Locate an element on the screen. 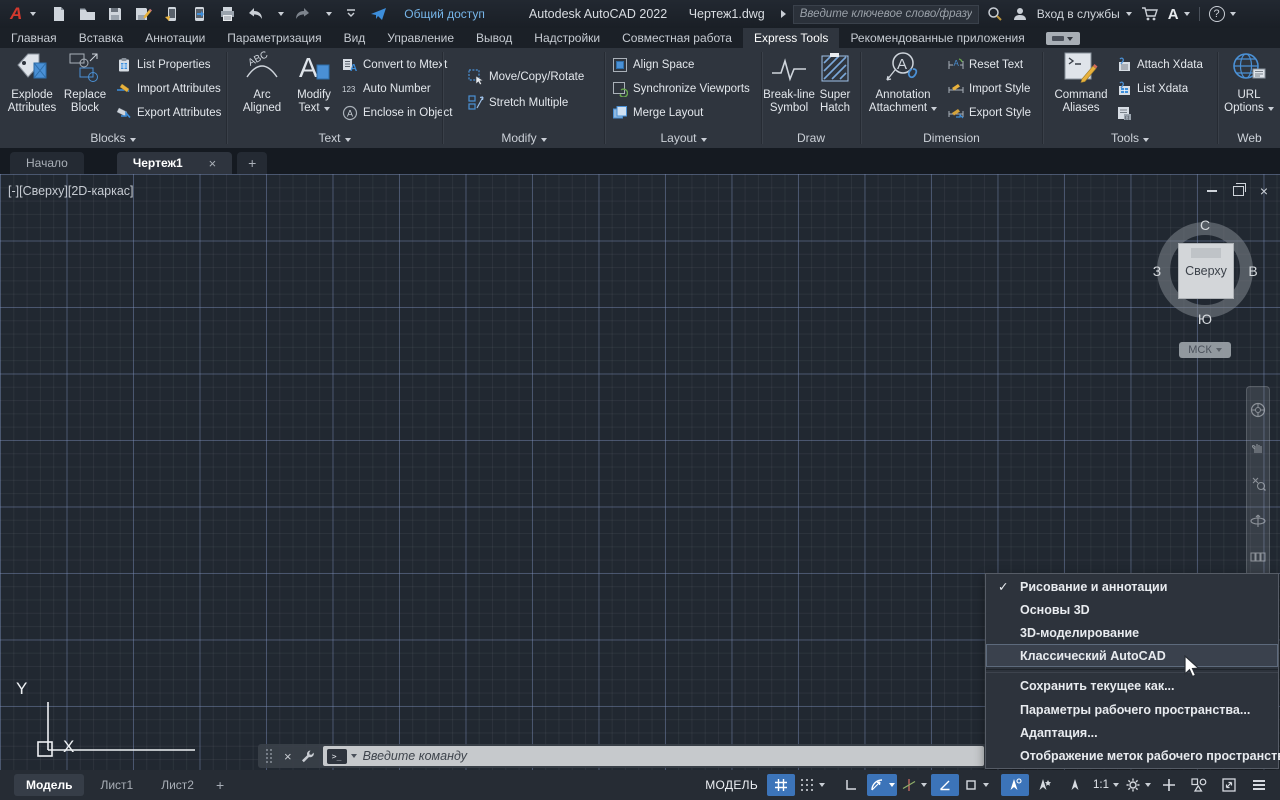 The height and width of the screenshot is (800, 1280). osnap-tracking-toggle is located at coordinates (945, 785).